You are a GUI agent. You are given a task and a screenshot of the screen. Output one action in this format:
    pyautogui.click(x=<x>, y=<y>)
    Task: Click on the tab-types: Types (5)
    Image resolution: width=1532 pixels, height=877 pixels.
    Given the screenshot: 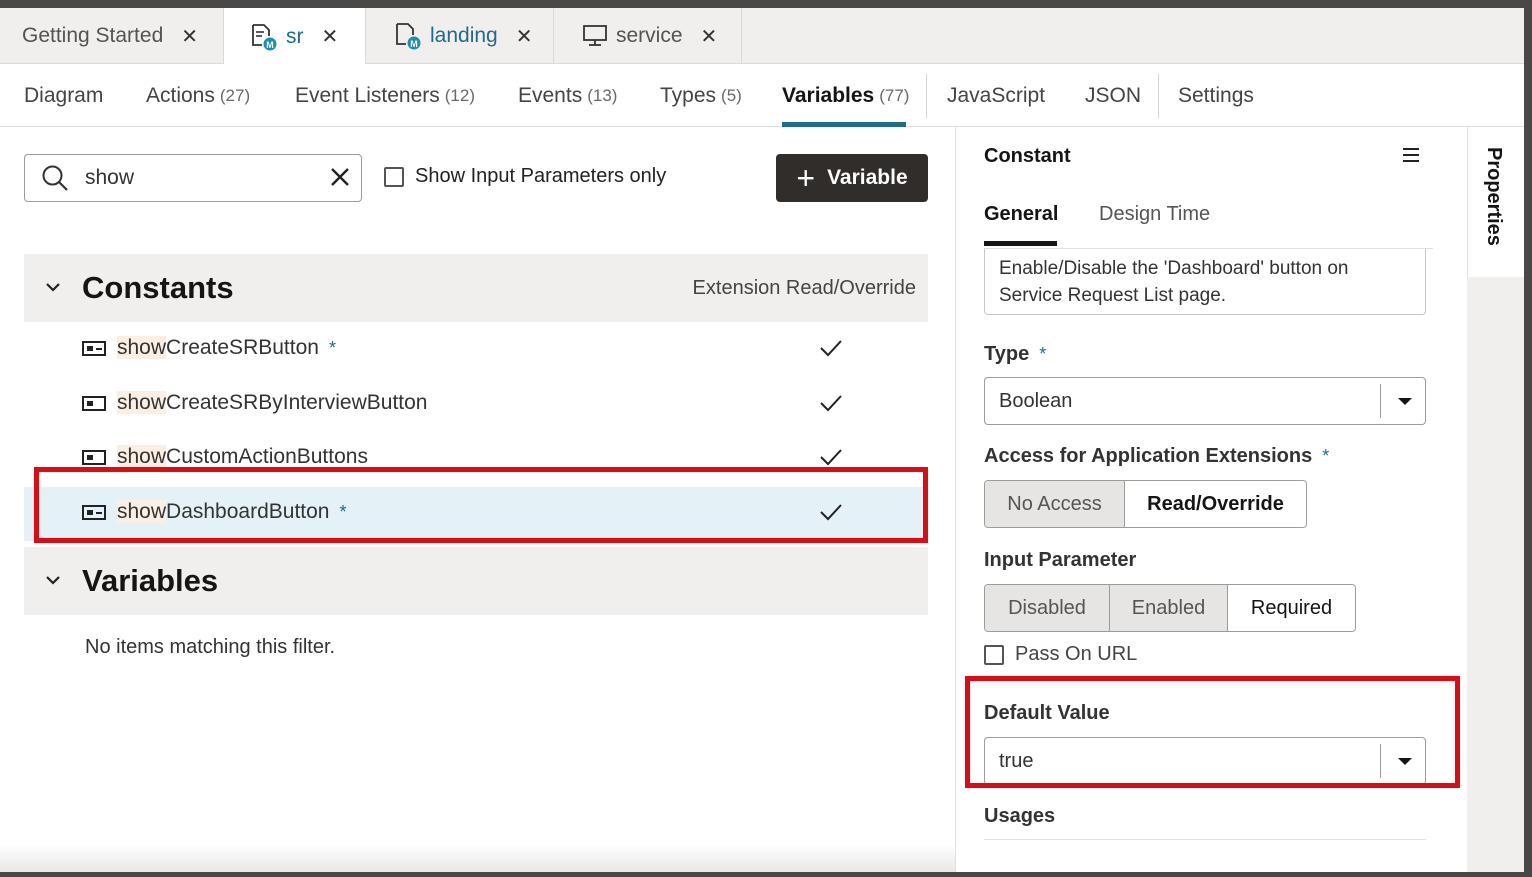 What is the action you would take?
    pyautogui.click(x=701, y=95)
    